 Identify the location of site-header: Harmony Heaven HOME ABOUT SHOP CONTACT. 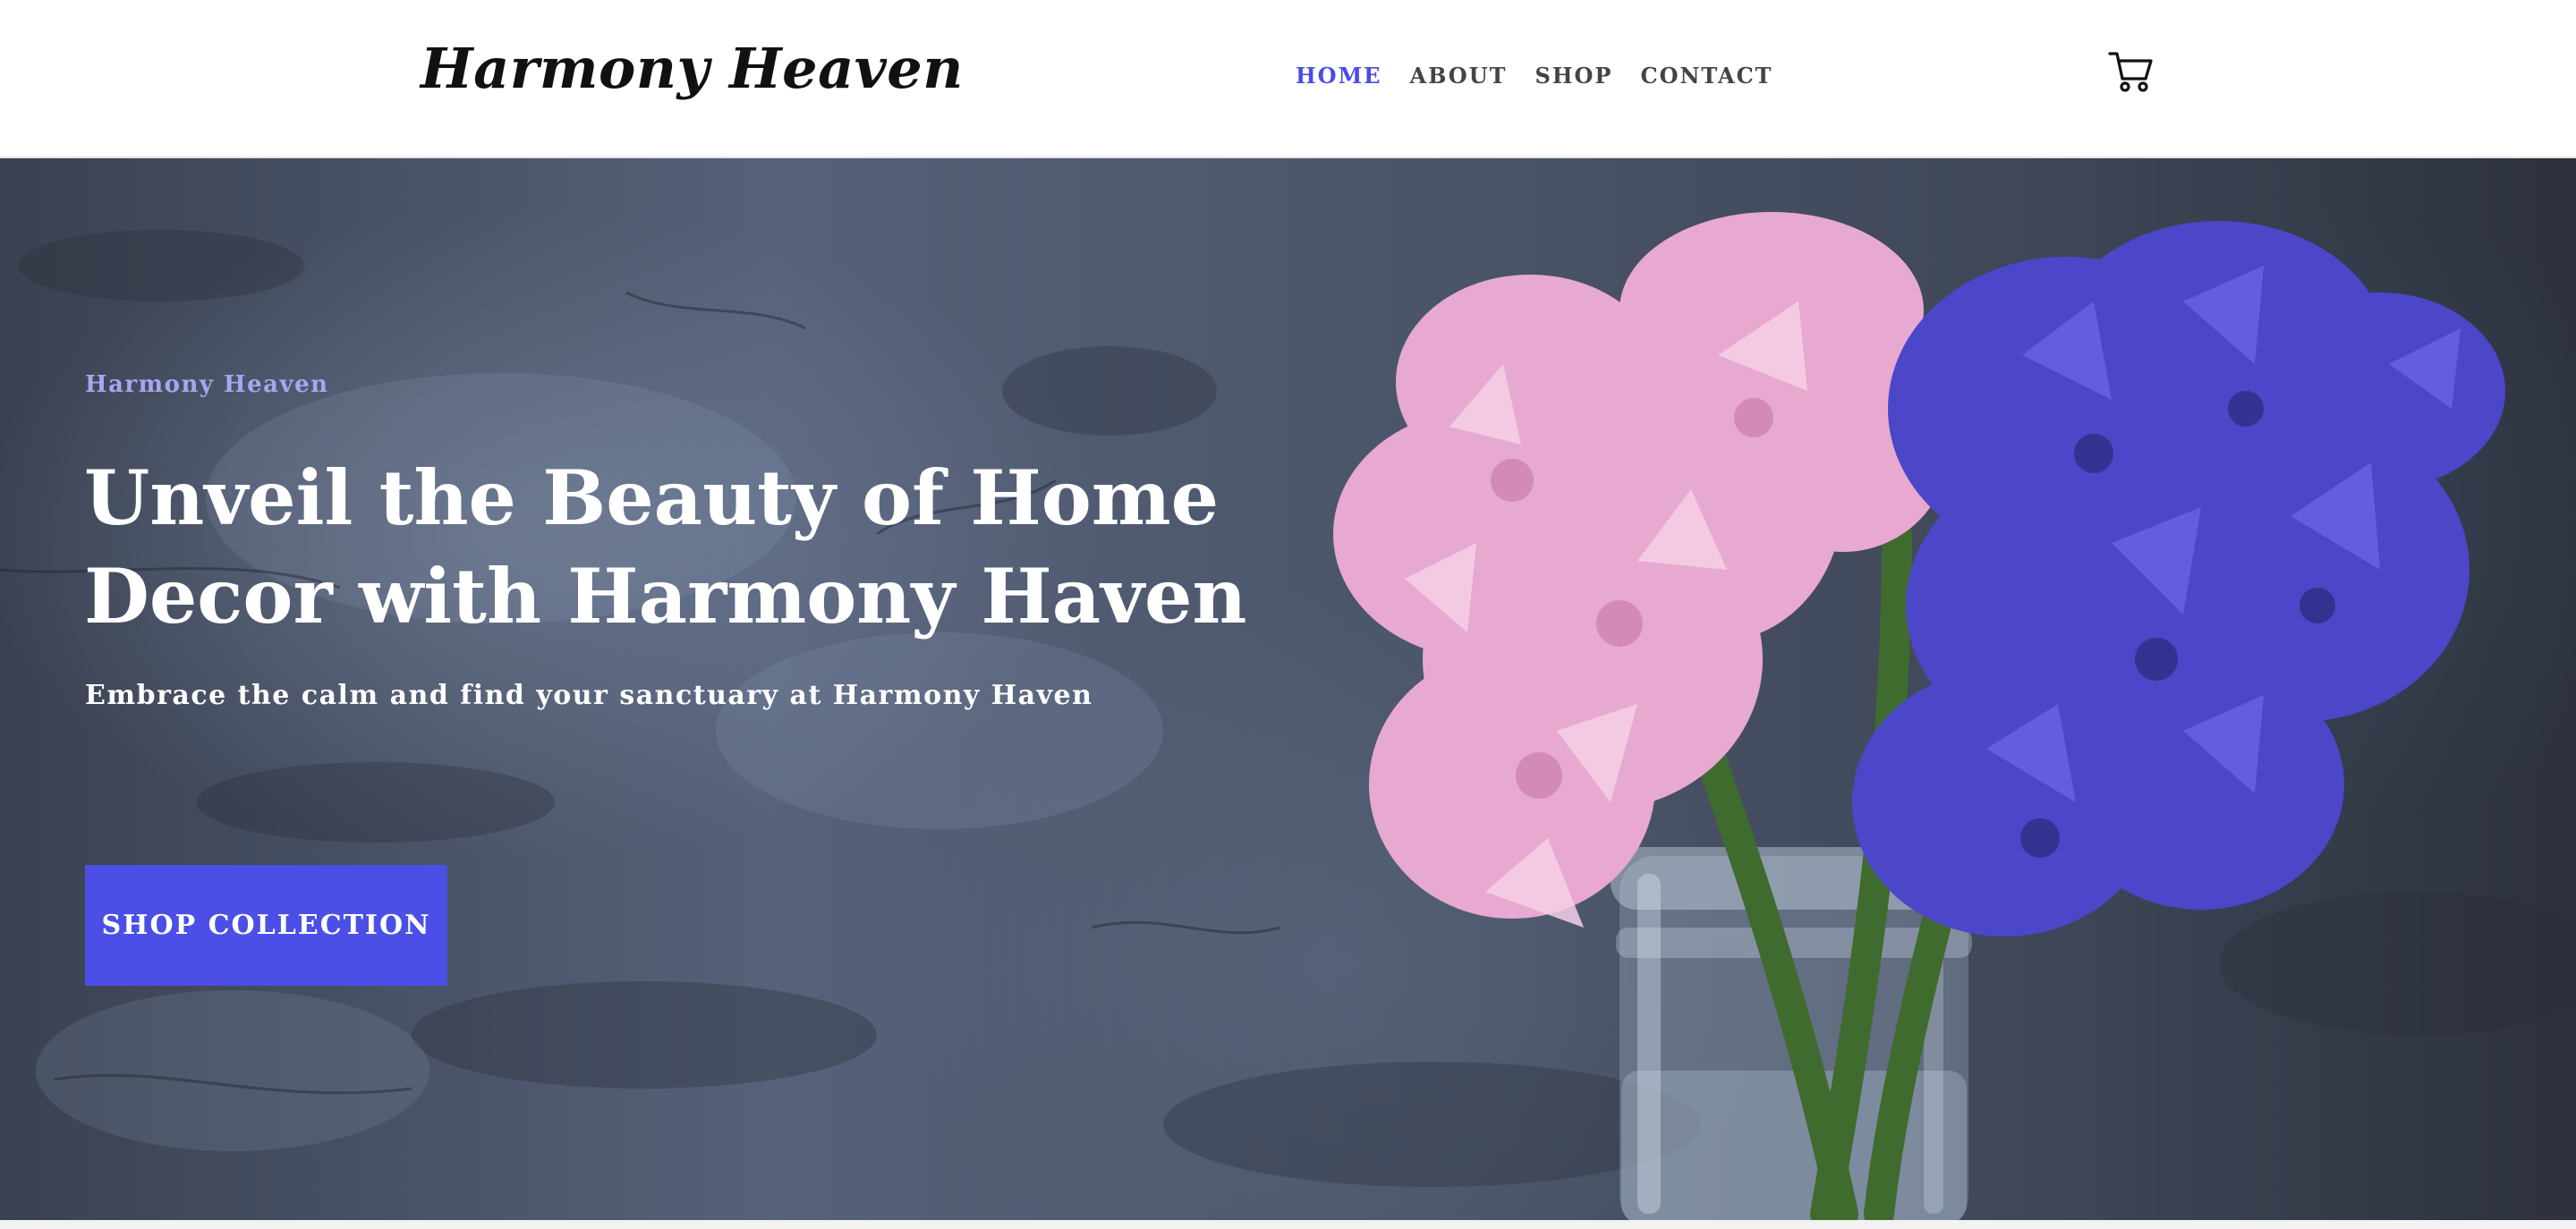
(1288, 79).